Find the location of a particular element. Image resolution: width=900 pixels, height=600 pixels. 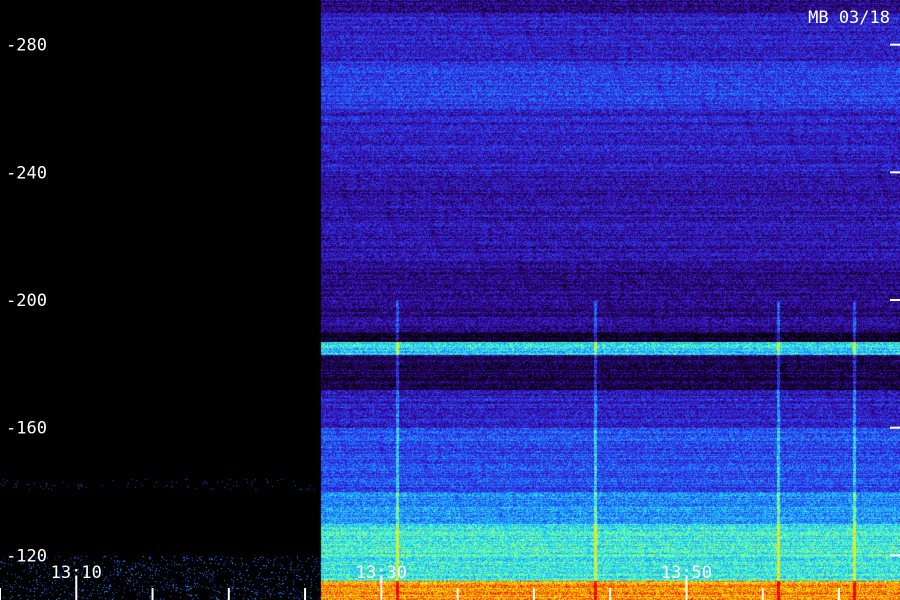

y-axis-left: -280 -240 -200 -160 -120 is located at coordinates (26, 301).